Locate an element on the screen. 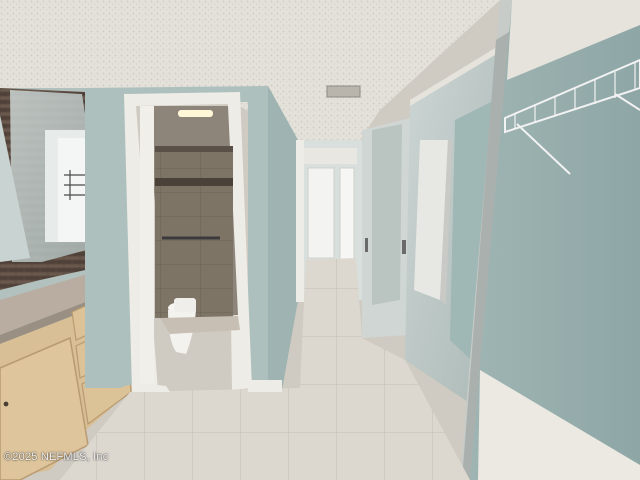 This screenshot has width=640, height=480. shower-accent-band is located at coordinates (194, 182).